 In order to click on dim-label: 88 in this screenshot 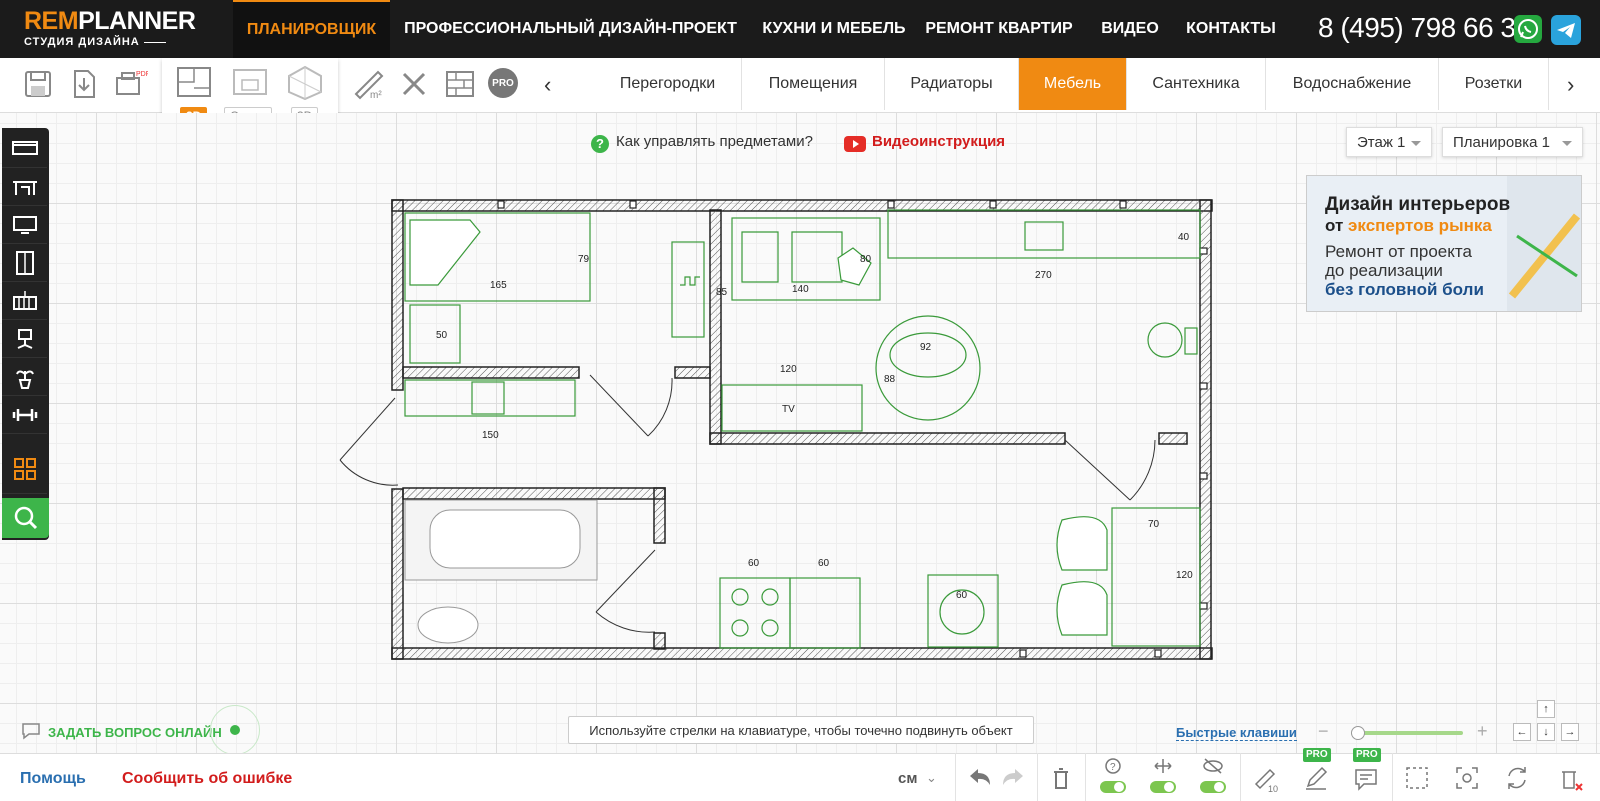, I will do `click(890, 379)`.